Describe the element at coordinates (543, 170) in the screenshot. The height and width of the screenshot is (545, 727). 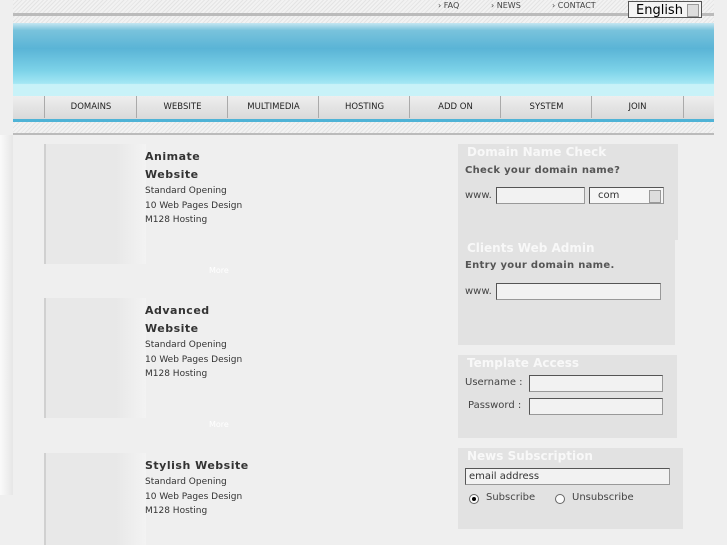
I see `domain-prompt: Check your domain name?` at that location.